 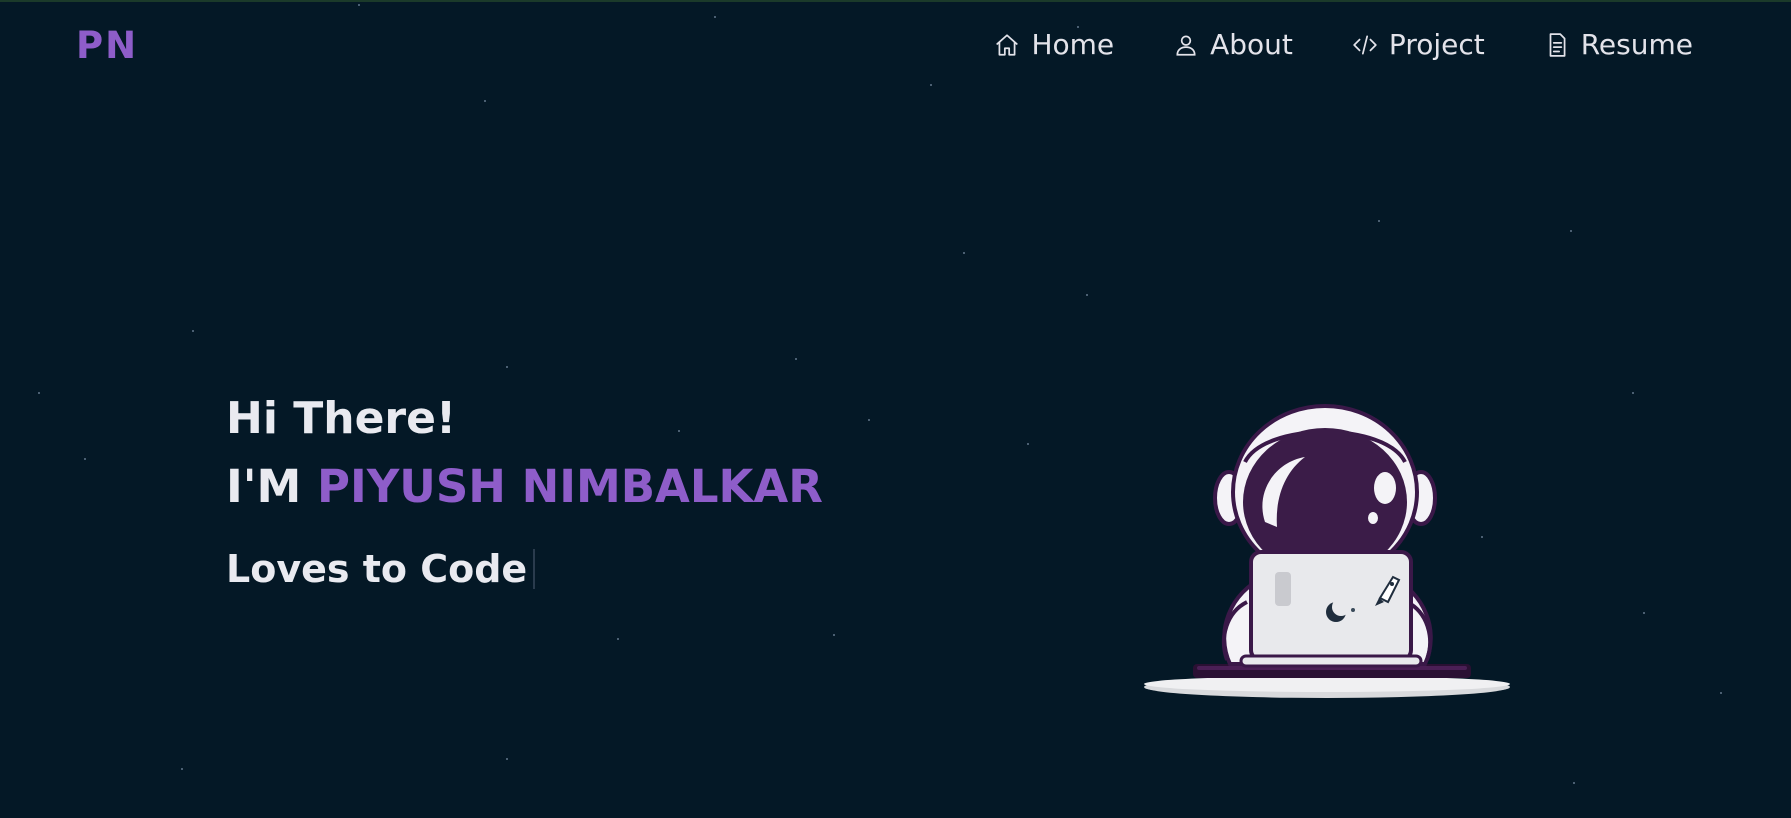 I want to click on hero-greeting: Hi There!, so click(x=341, y=418).